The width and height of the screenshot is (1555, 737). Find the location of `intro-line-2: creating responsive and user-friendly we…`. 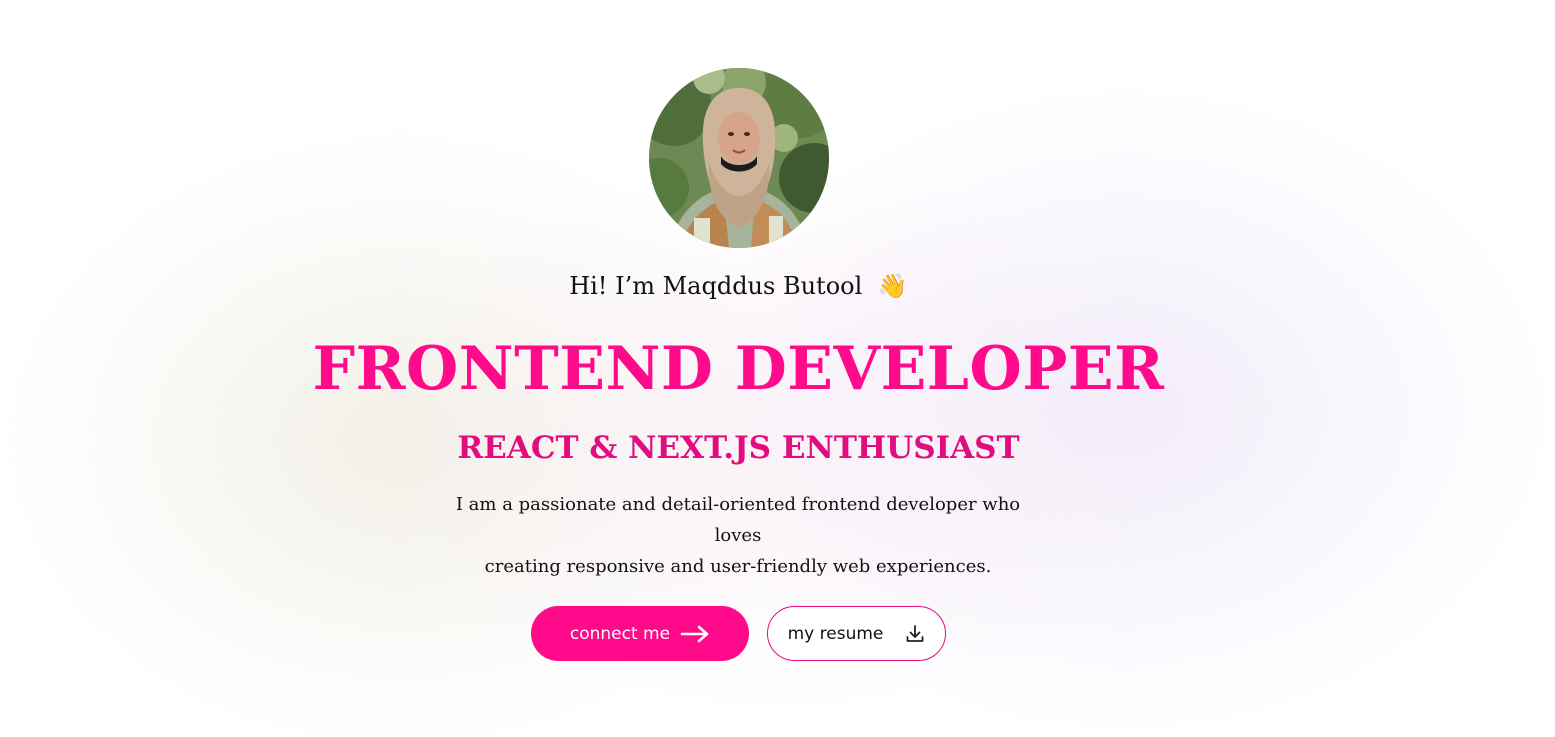

intro-line-2: creating responsive and user-friendly we… is located at coordinates (738, 566).